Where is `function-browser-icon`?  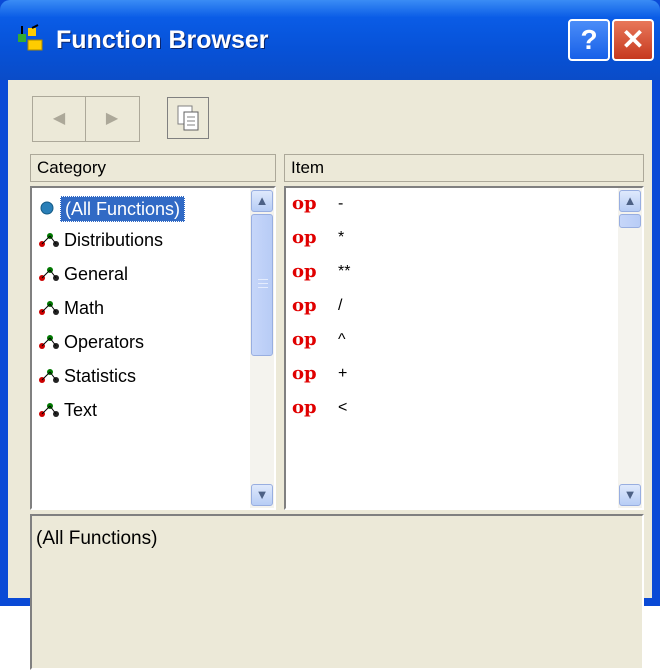
function-browser-icon is located at coordinates (30, 37).